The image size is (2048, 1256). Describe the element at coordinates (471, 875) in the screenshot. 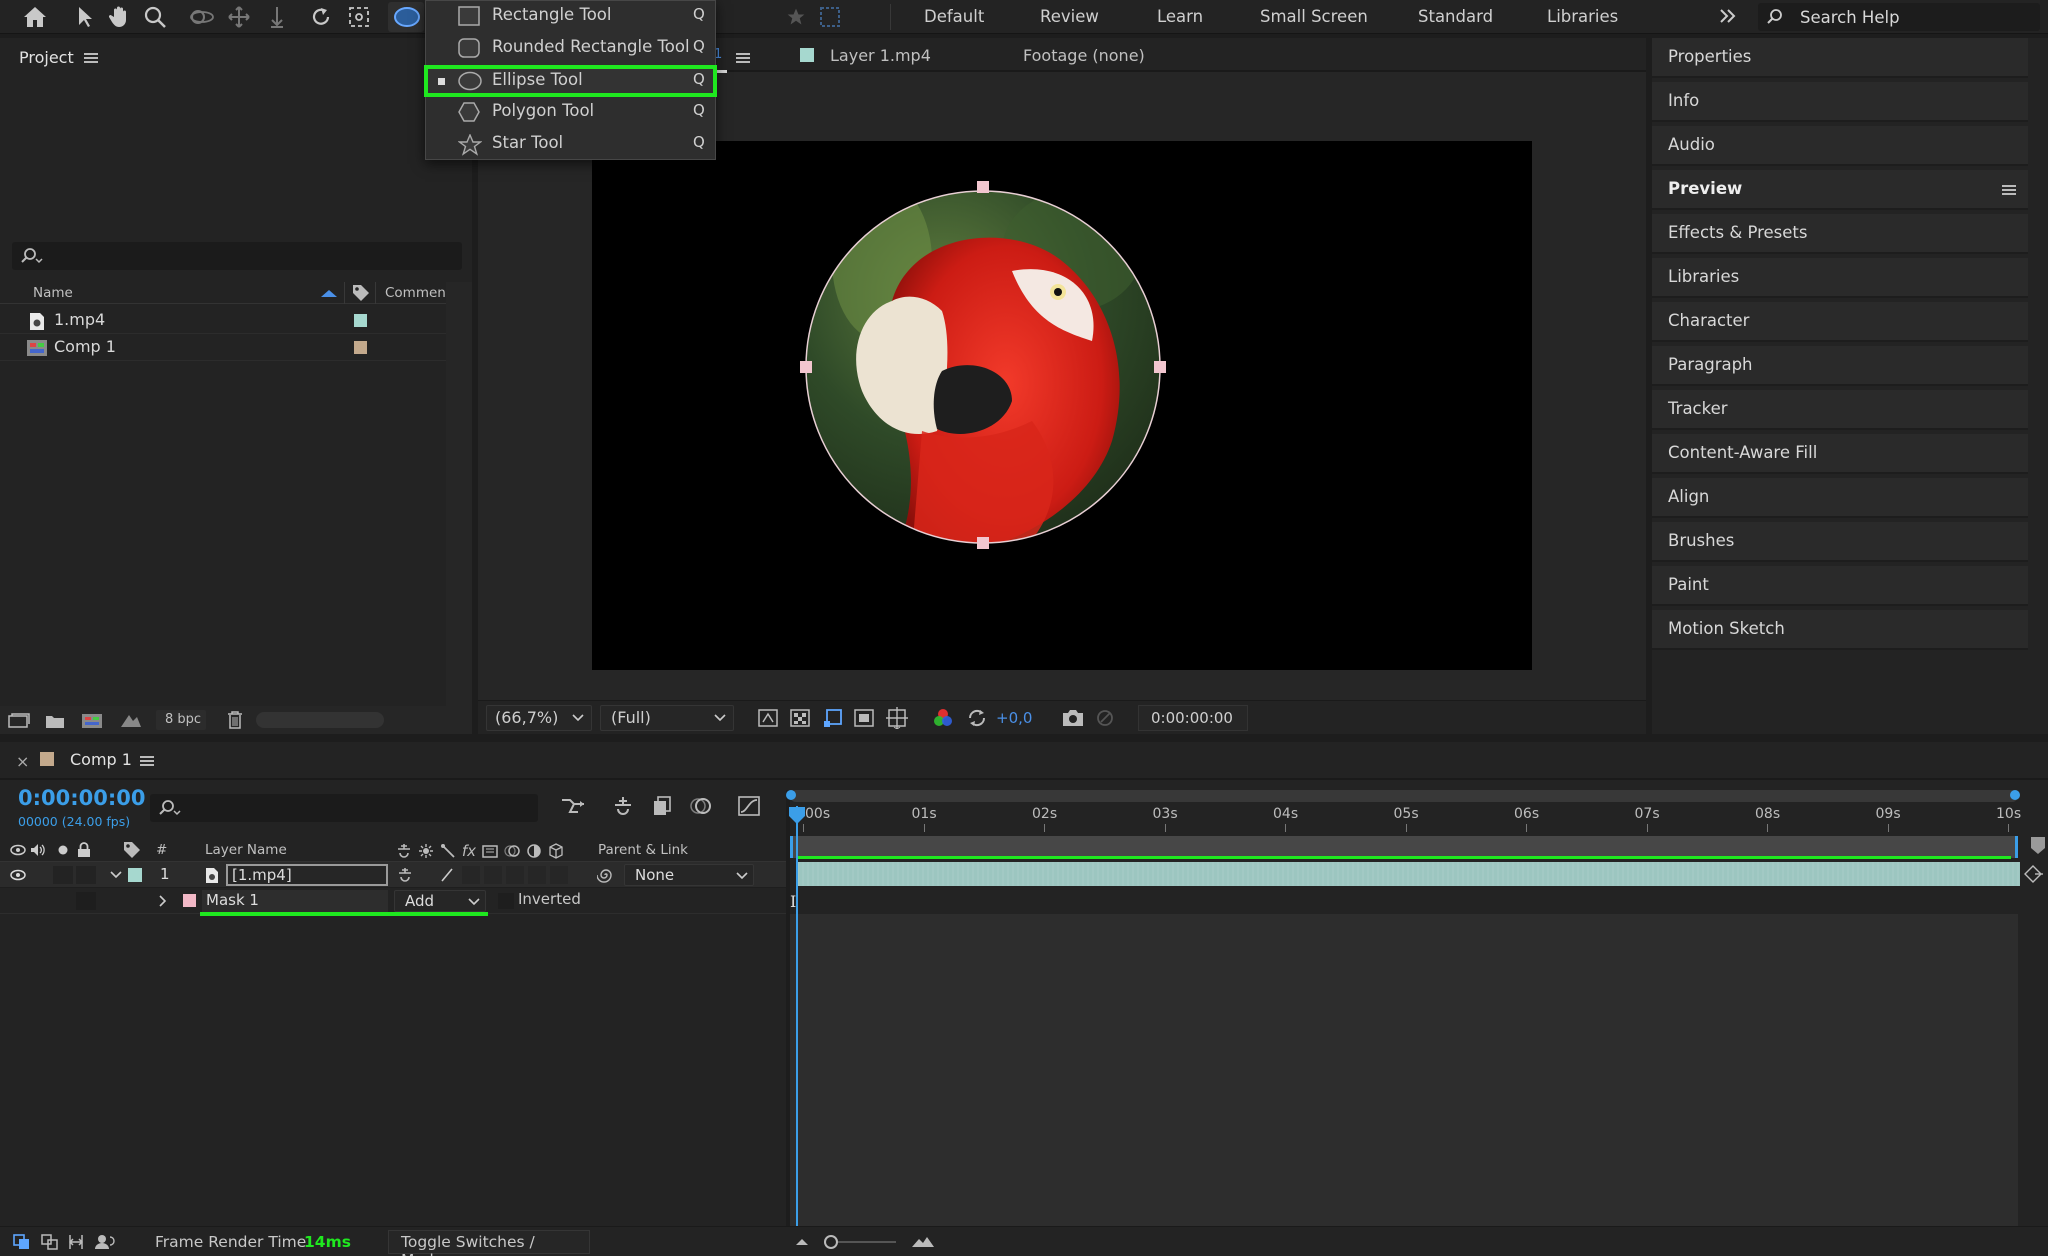

I see `fx-switch-box` at that location.